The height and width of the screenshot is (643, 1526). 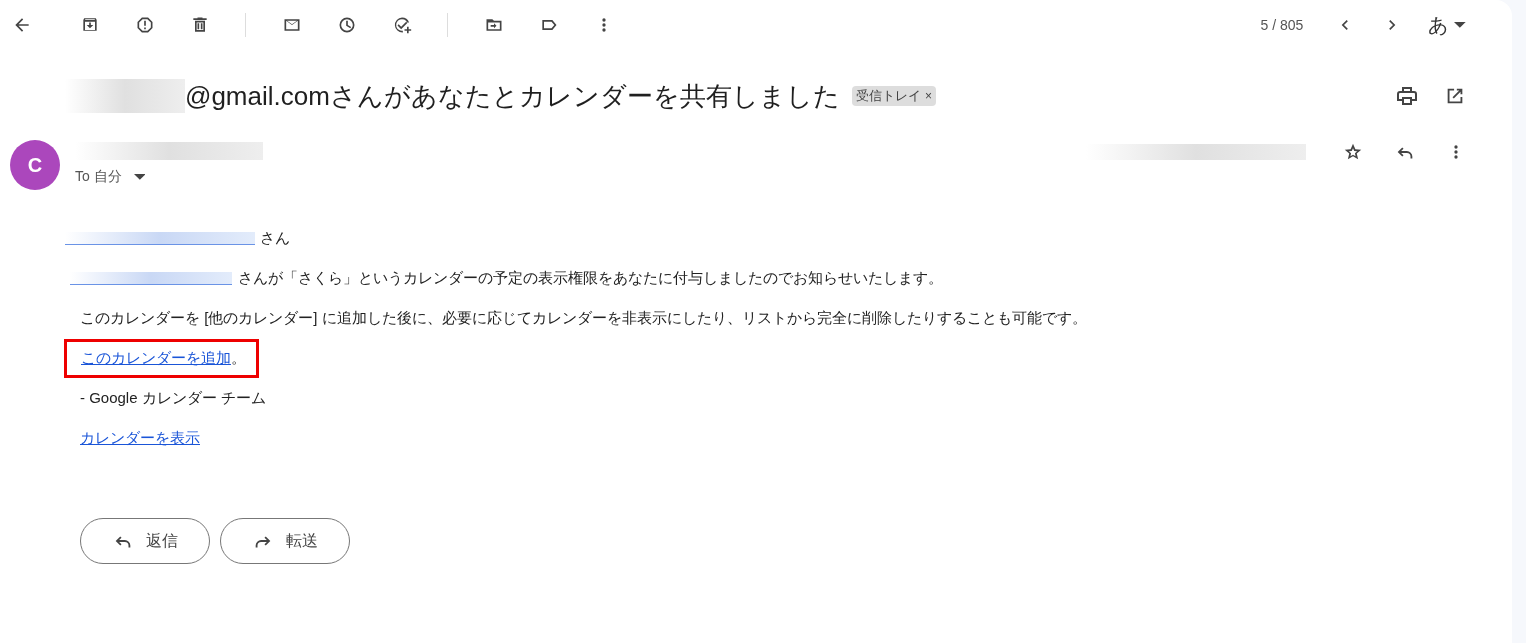 What do you see at coordinates (888, 96) in the screenshot?
I see `label-text: 受信トレイ` at bounding box center [888, 96].